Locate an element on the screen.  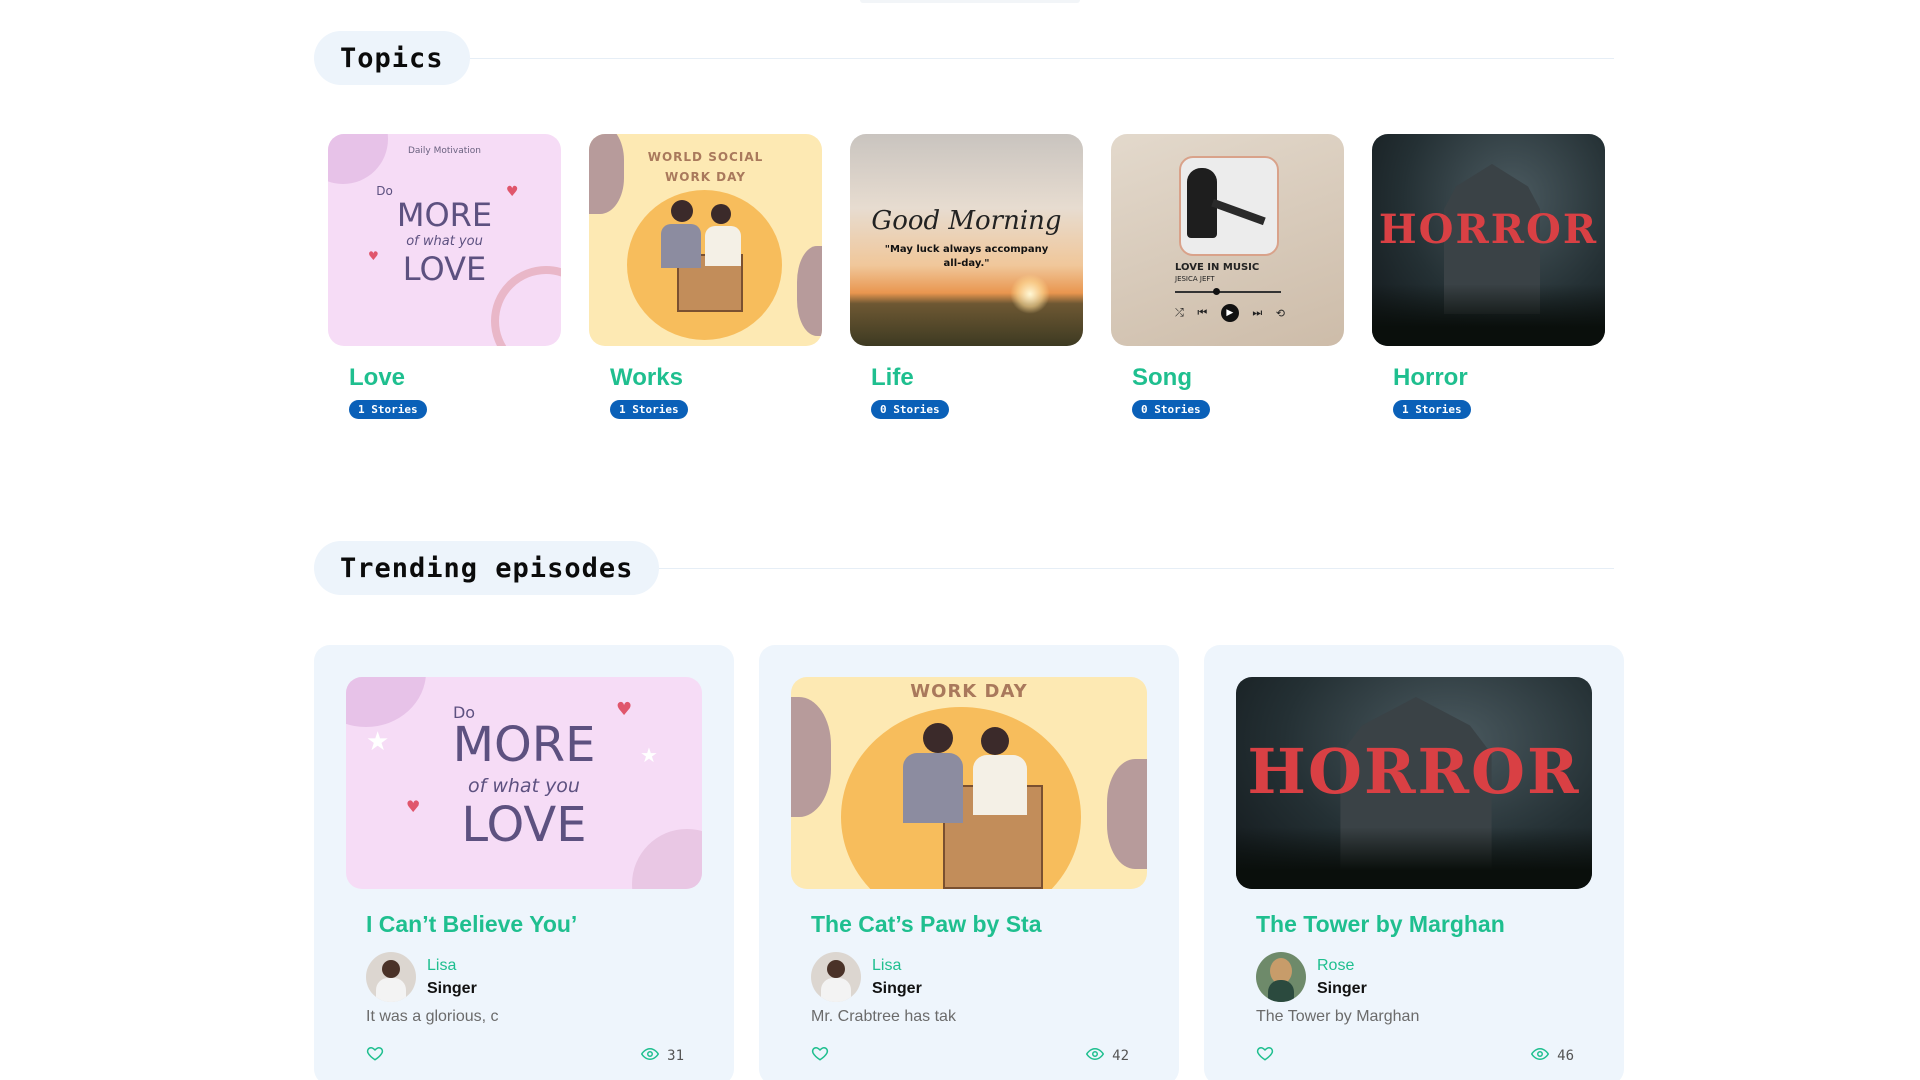
top-edge-remnant is located at coordinates (970, 1).